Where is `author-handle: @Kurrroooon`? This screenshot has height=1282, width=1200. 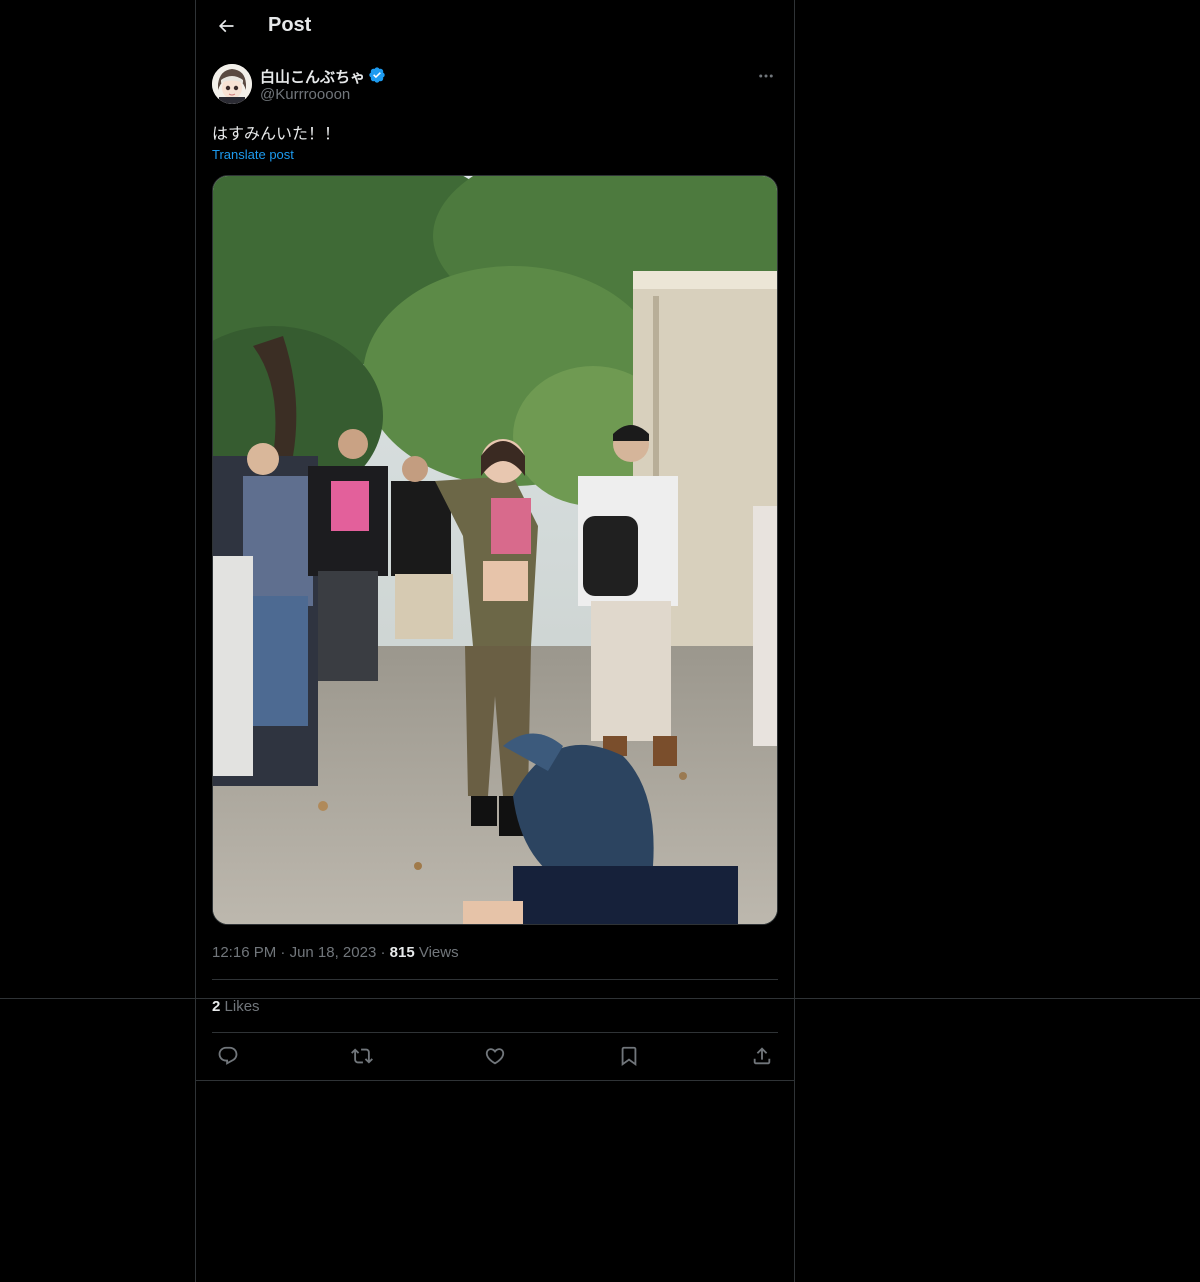
author-handle: @Kurrroooon is located at coordinates (305, 94).